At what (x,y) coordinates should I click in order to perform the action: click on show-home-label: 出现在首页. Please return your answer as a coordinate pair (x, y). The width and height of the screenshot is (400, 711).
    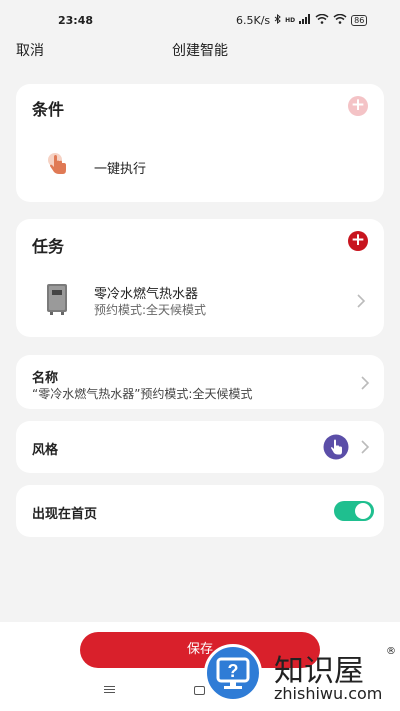
    Looking at the image, I should click on (65, 514).